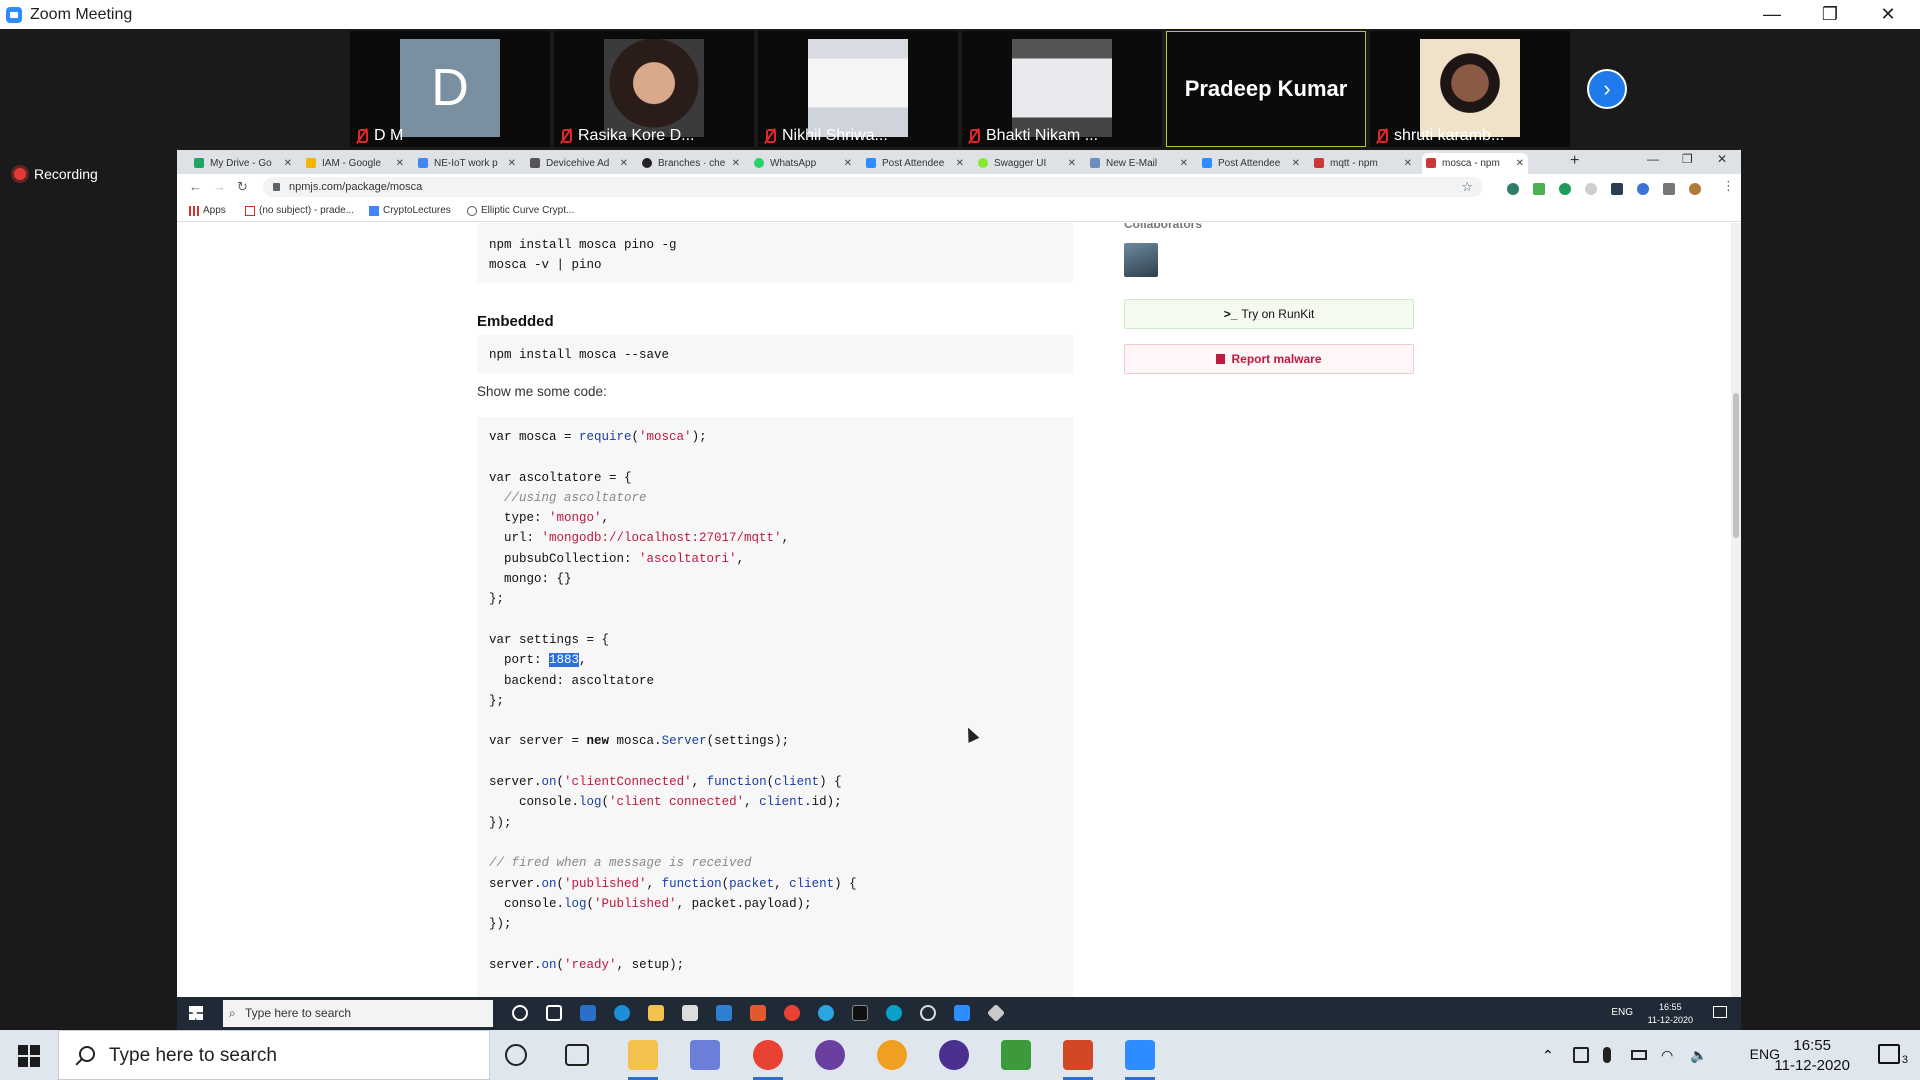  I want to click on bookmark-apps: Apps, so click(207, 210).